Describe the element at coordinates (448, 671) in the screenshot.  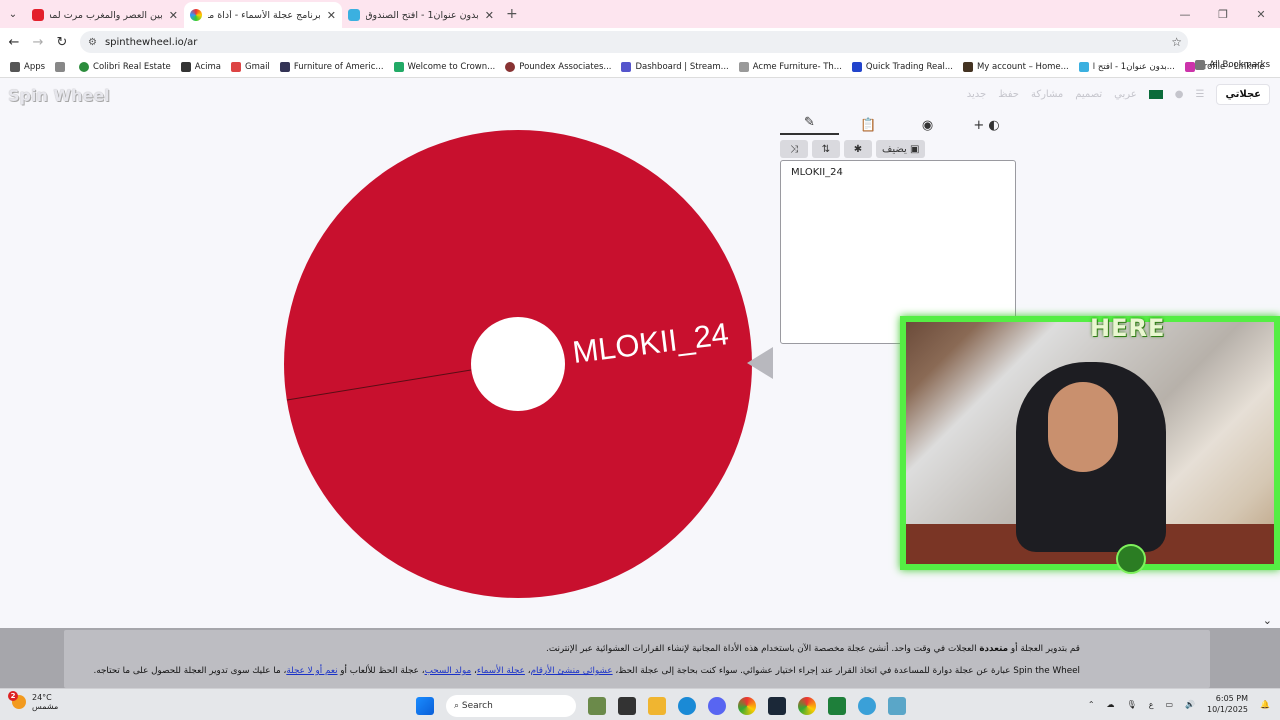
I see `link-draw-generator: مولد السحب` at that location.